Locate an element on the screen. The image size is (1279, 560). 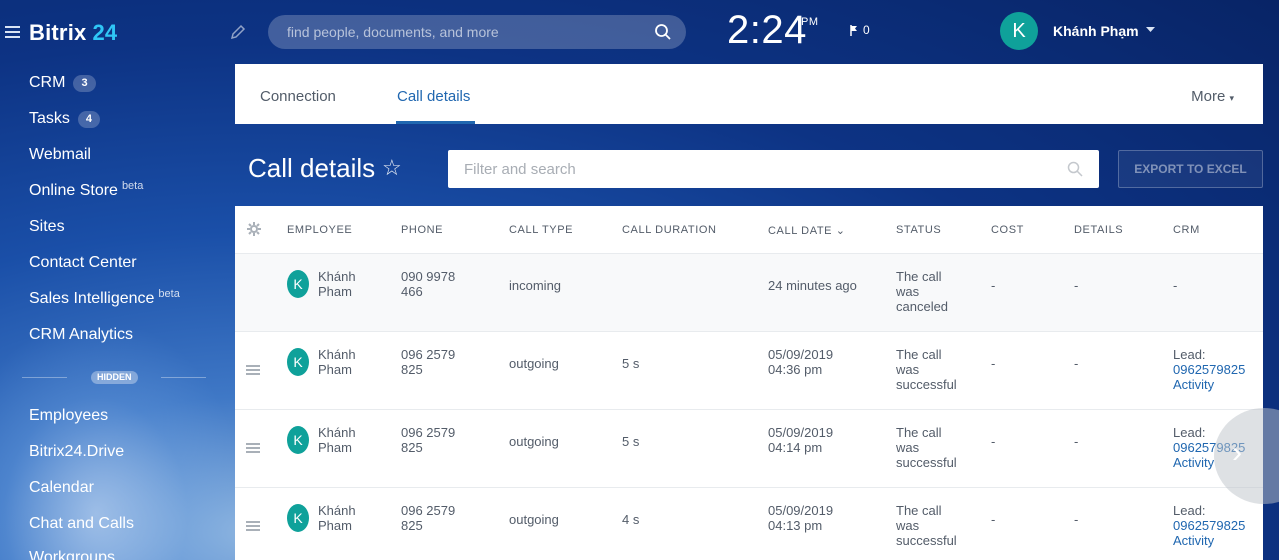
sidebar-item-contact-center: Contact Center is located at coordinates (83, 263).